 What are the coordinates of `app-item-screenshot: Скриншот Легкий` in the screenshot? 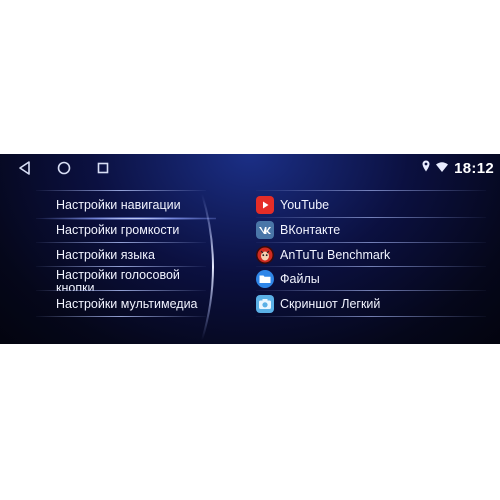 It's located at (371, 304).